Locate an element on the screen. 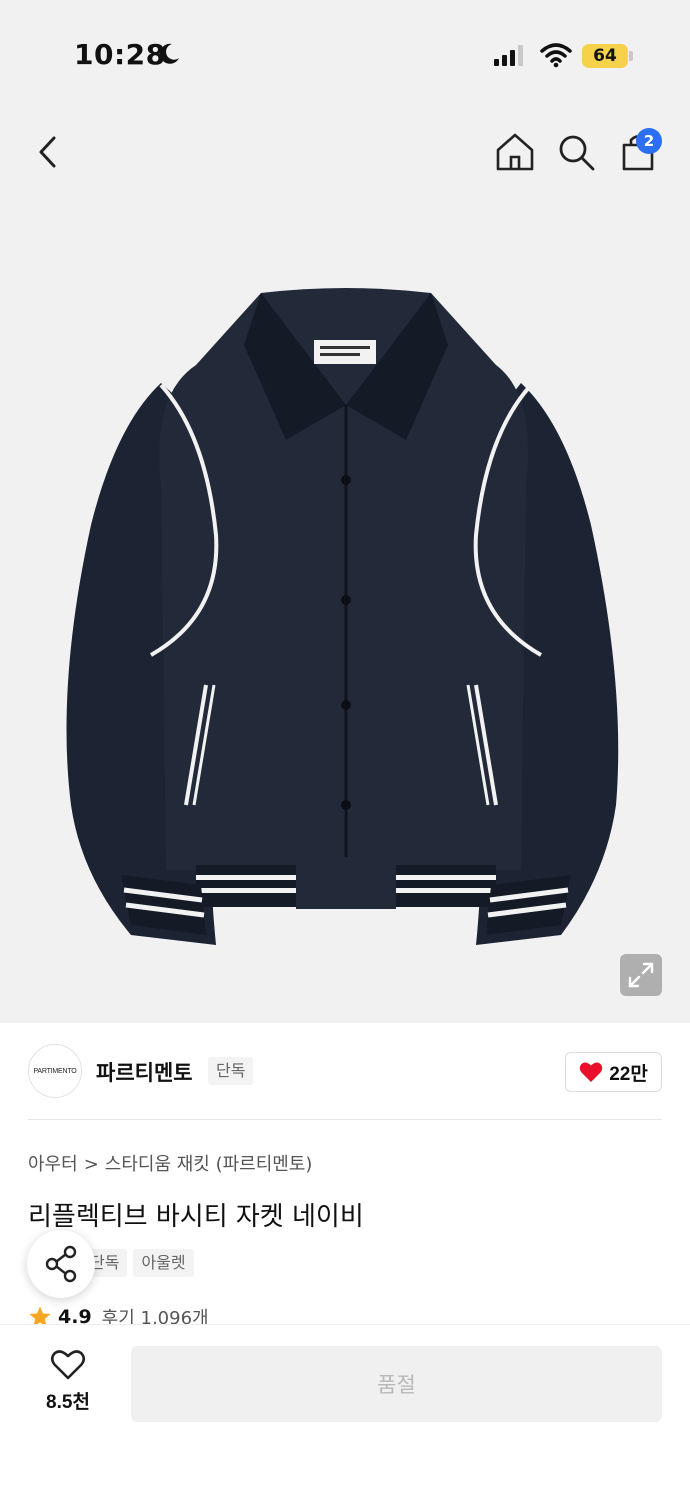  brand-logo: PARTIMENTO is located at coordinates (55, 1071).